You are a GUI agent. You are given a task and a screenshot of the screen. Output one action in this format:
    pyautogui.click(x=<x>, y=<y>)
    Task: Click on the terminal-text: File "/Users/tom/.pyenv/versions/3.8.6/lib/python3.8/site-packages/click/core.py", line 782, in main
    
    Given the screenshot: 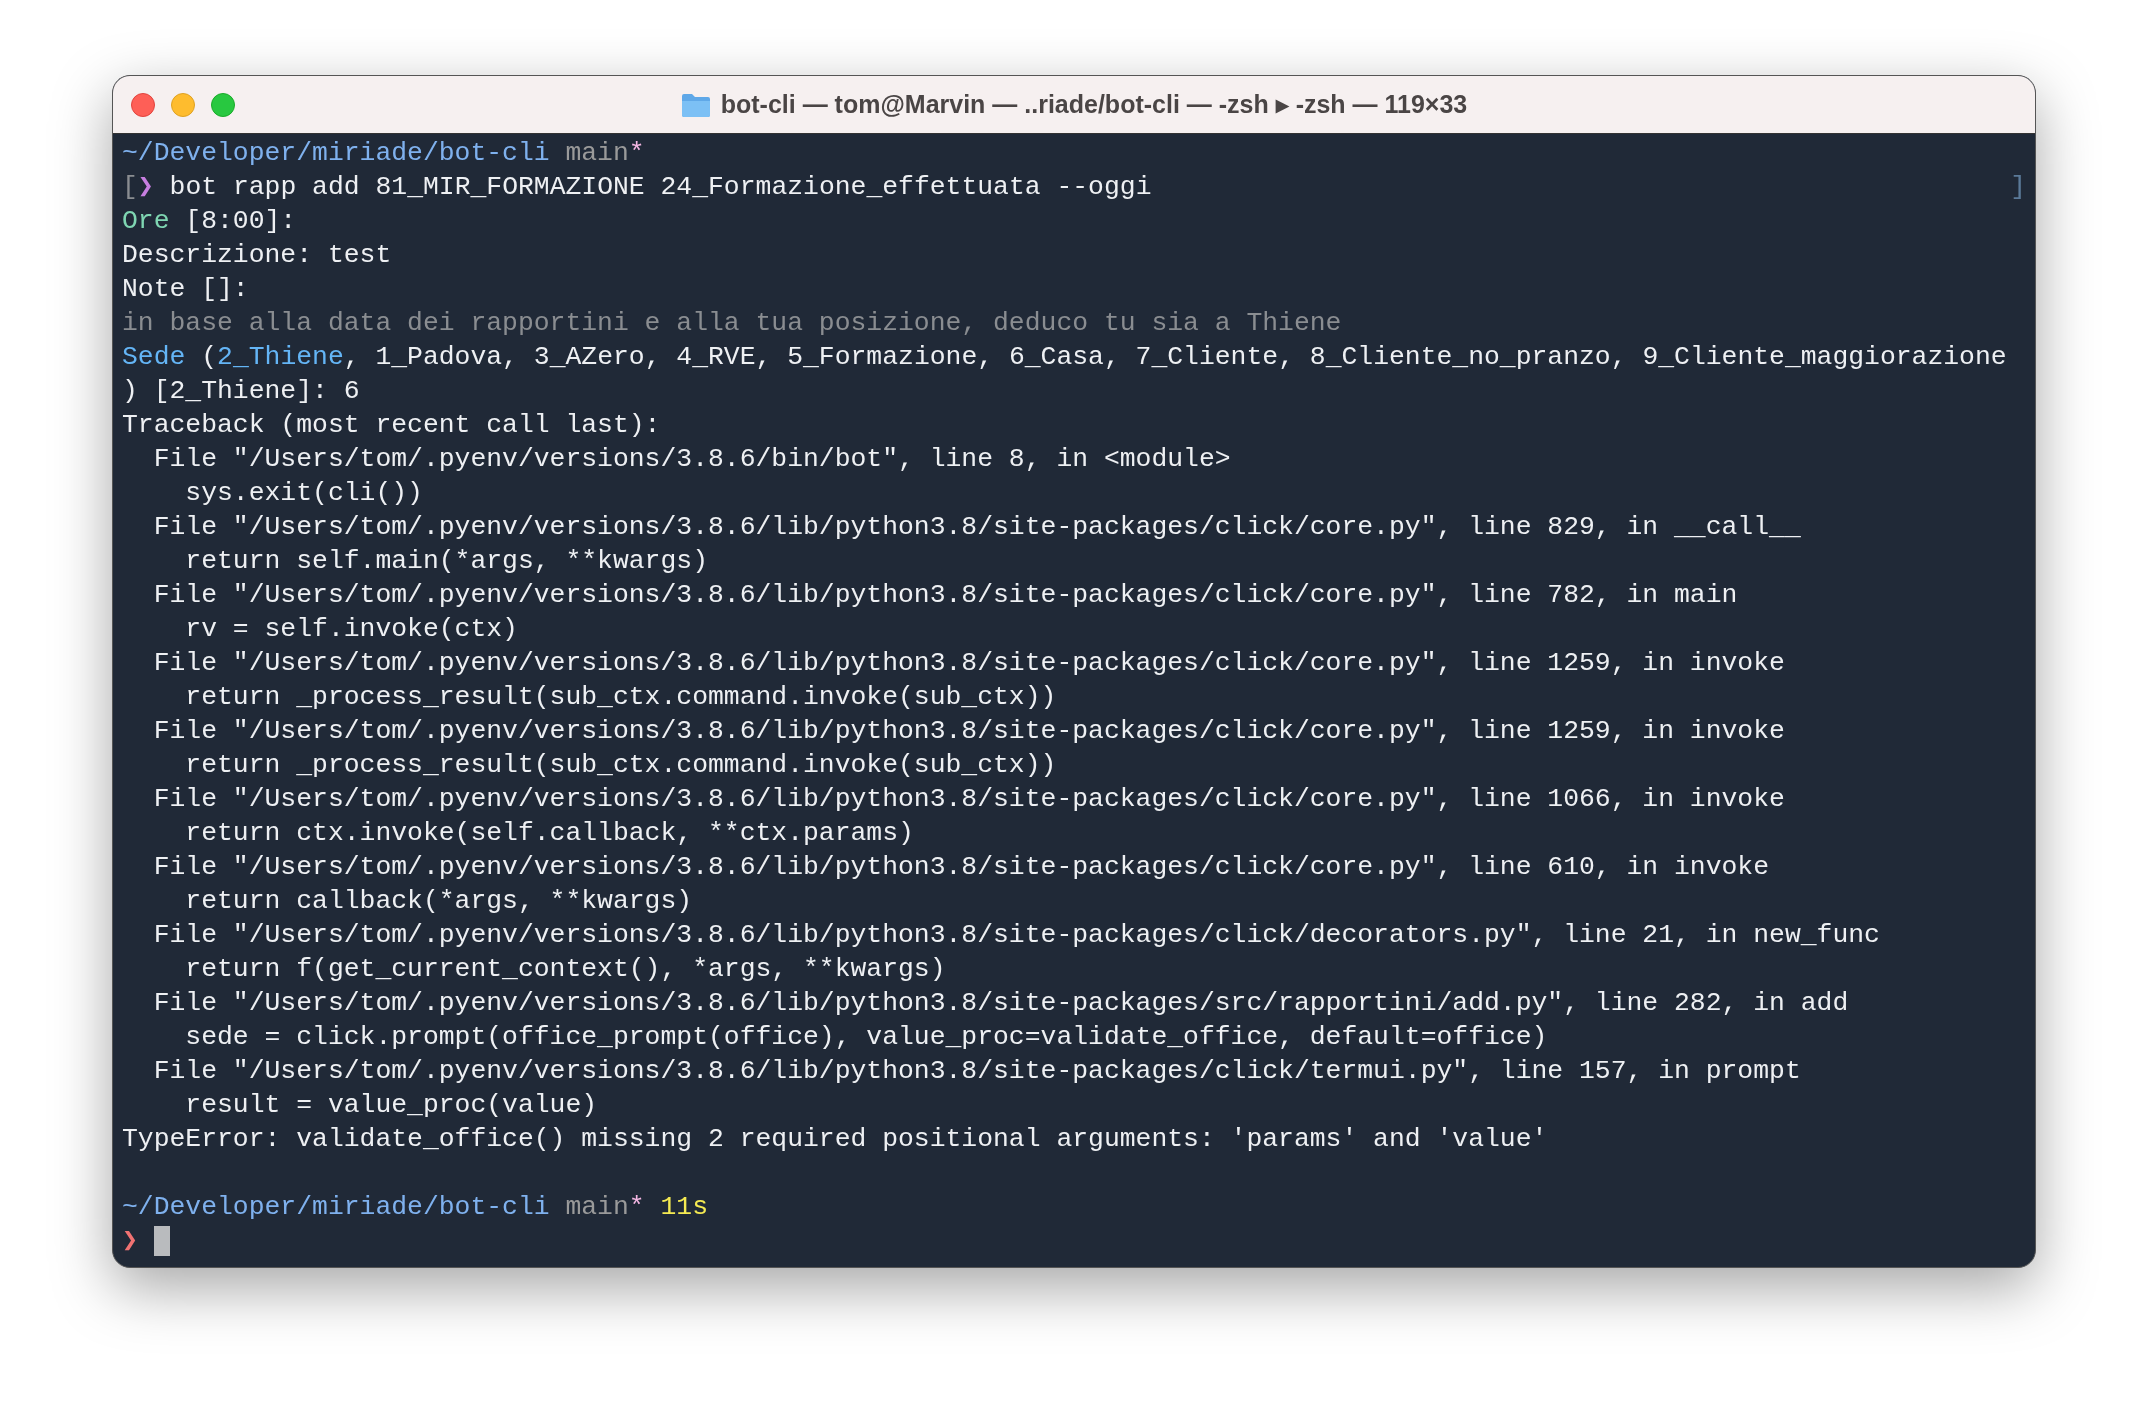 What is the action you would take?
    pyautogui.click(x=945, y=595)
    